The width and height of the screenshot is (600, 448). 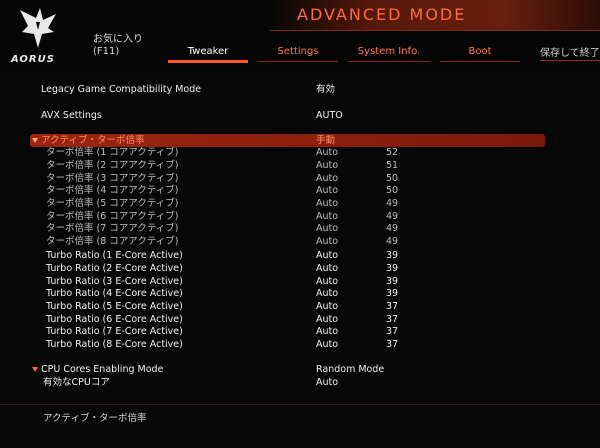 I want to click on falcon-icon, so click(x=38, y=28).